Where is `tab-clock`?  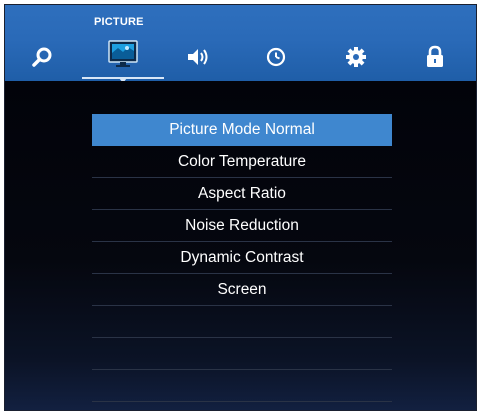
tab-clock is located at coordinates (276, 57).